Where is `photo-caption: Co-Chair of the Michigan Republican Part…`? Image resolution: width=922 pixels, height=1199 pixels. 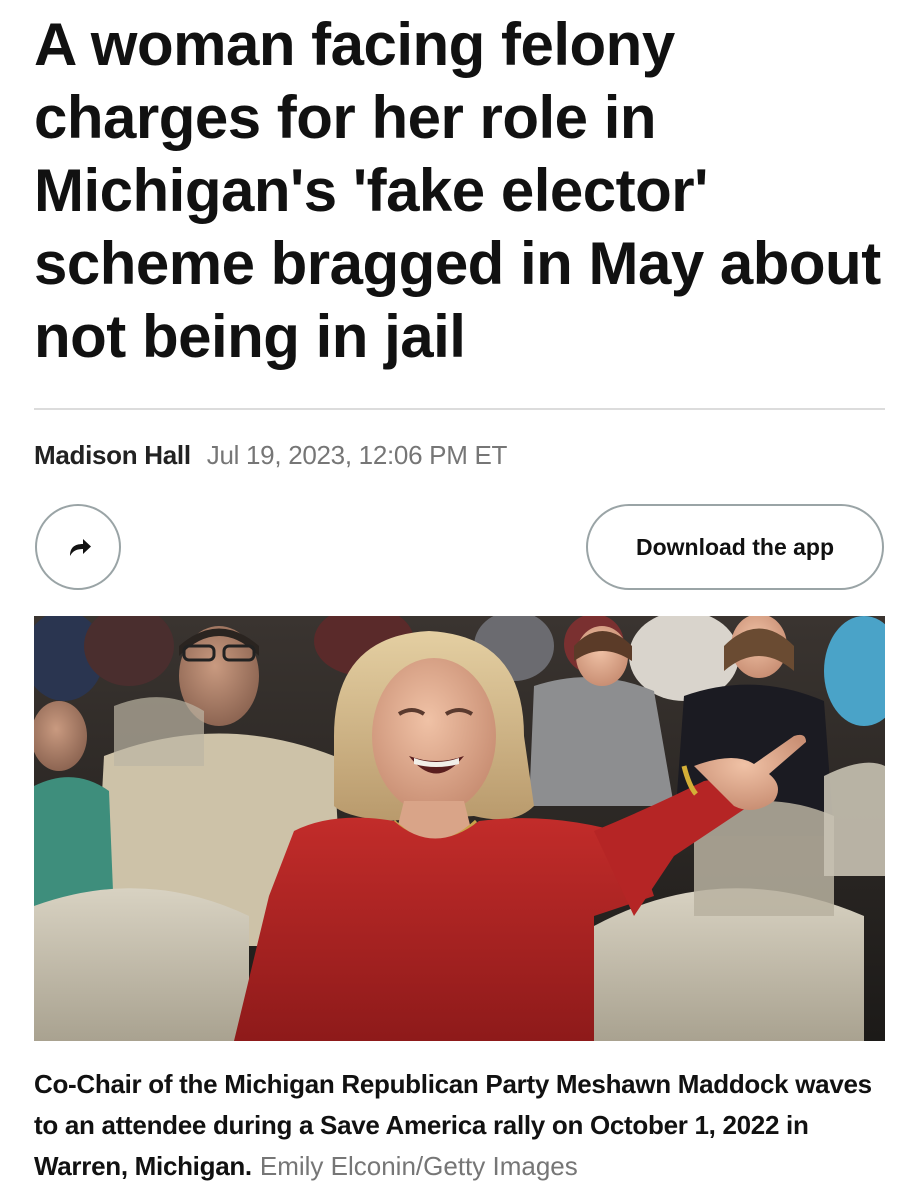 photo-caption: Co-Chair of the Michigan Republican Part… is located at coordinates (464, 1125).